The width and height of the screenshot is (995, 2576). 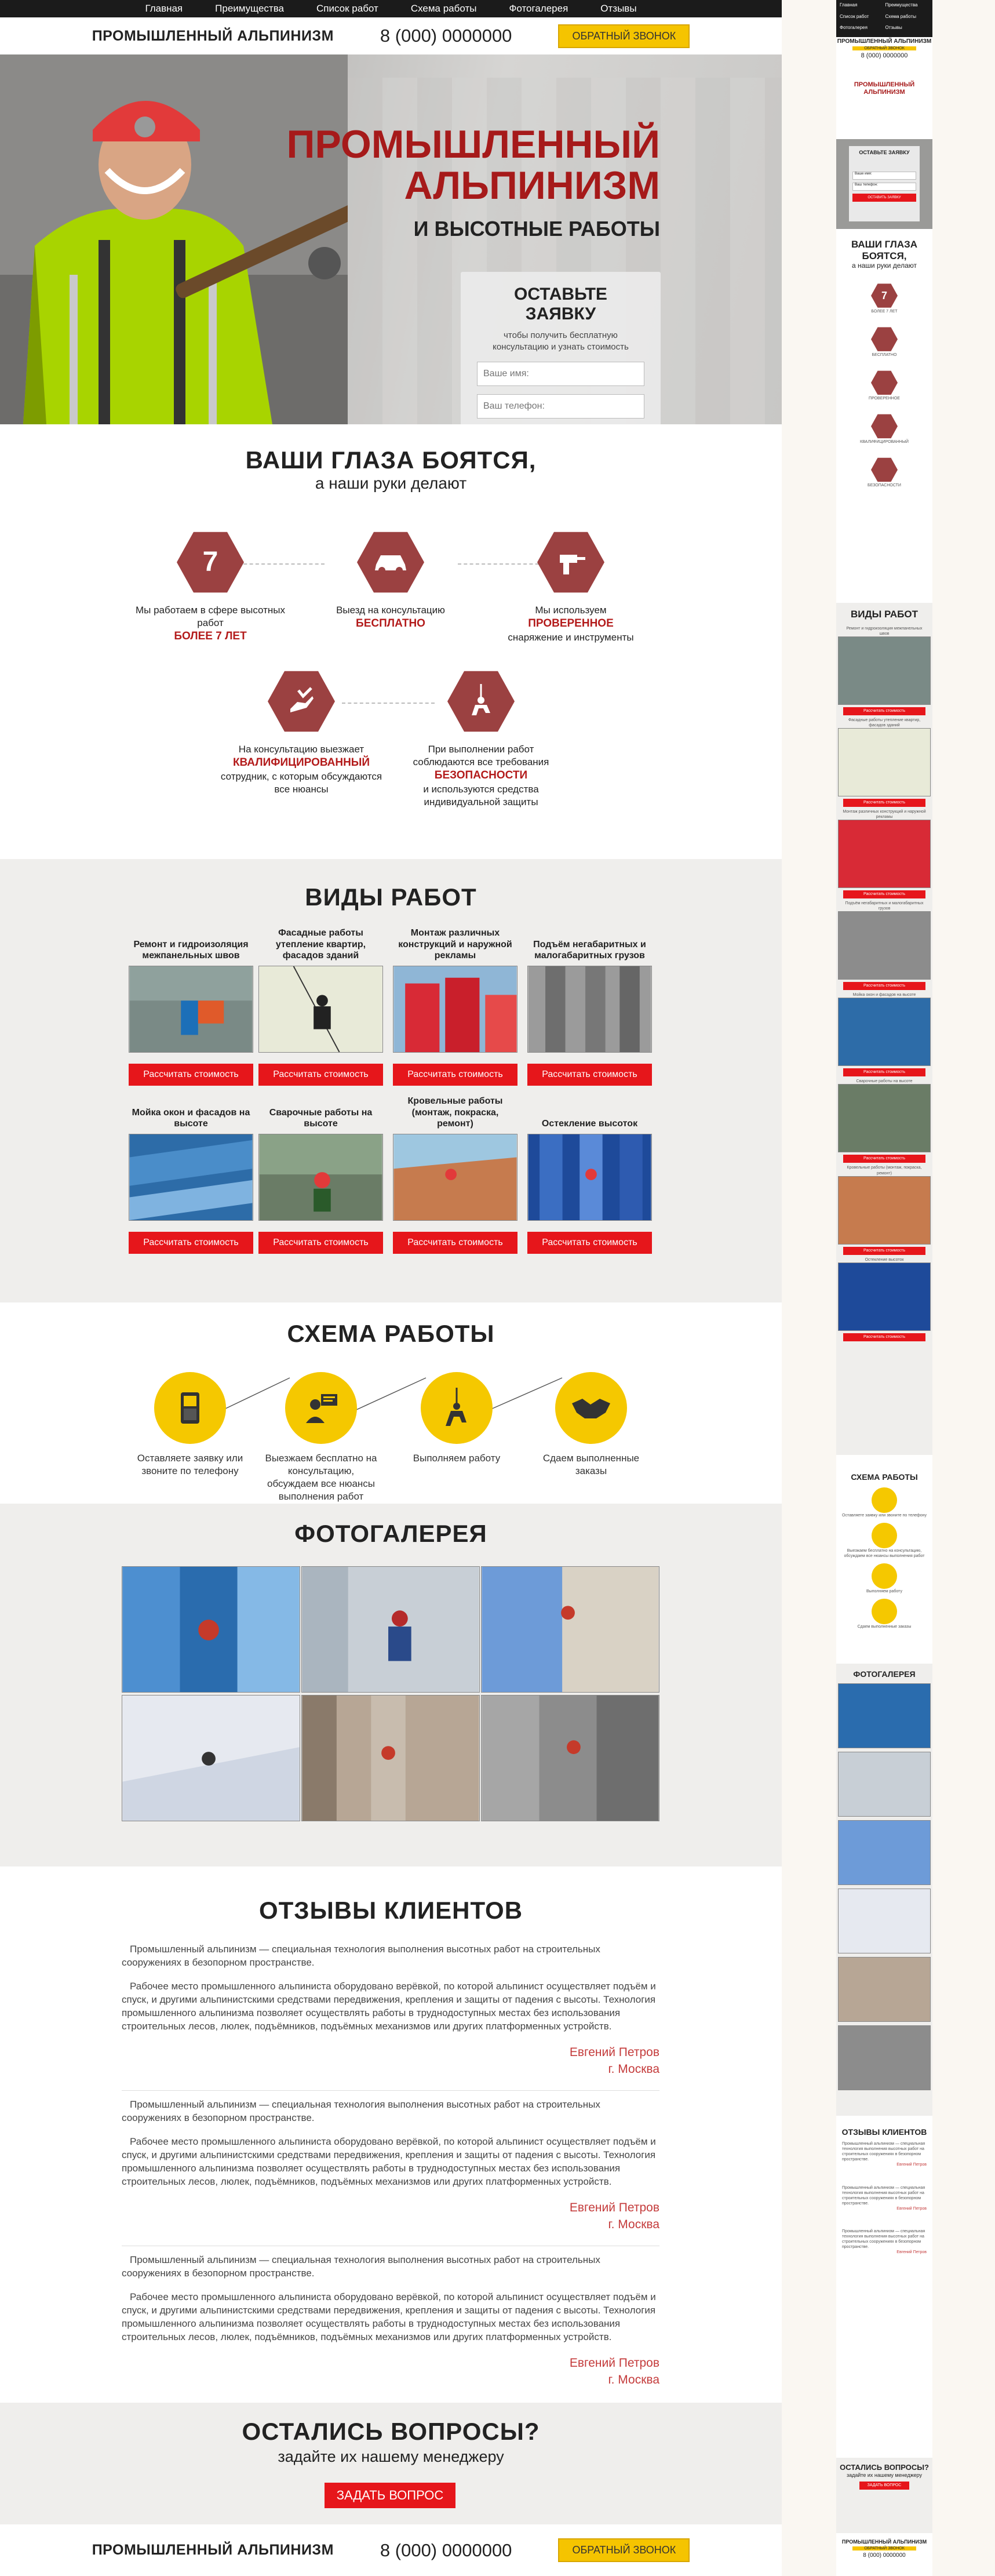 What do you see at coordinates (884, 2548) in the screenshot?
I see `mobile-footer-callback: ОБРАТНЫЙ ЗВОНОК` at bounding box center [884, 2548].